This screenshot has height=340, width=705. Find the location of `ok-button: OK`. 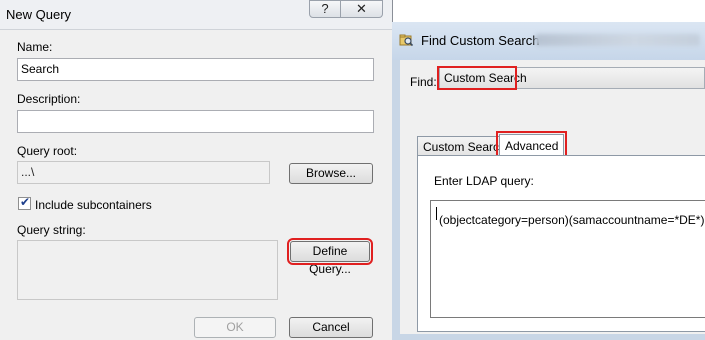

ok-button: OK is located at coordinates (235, 327).